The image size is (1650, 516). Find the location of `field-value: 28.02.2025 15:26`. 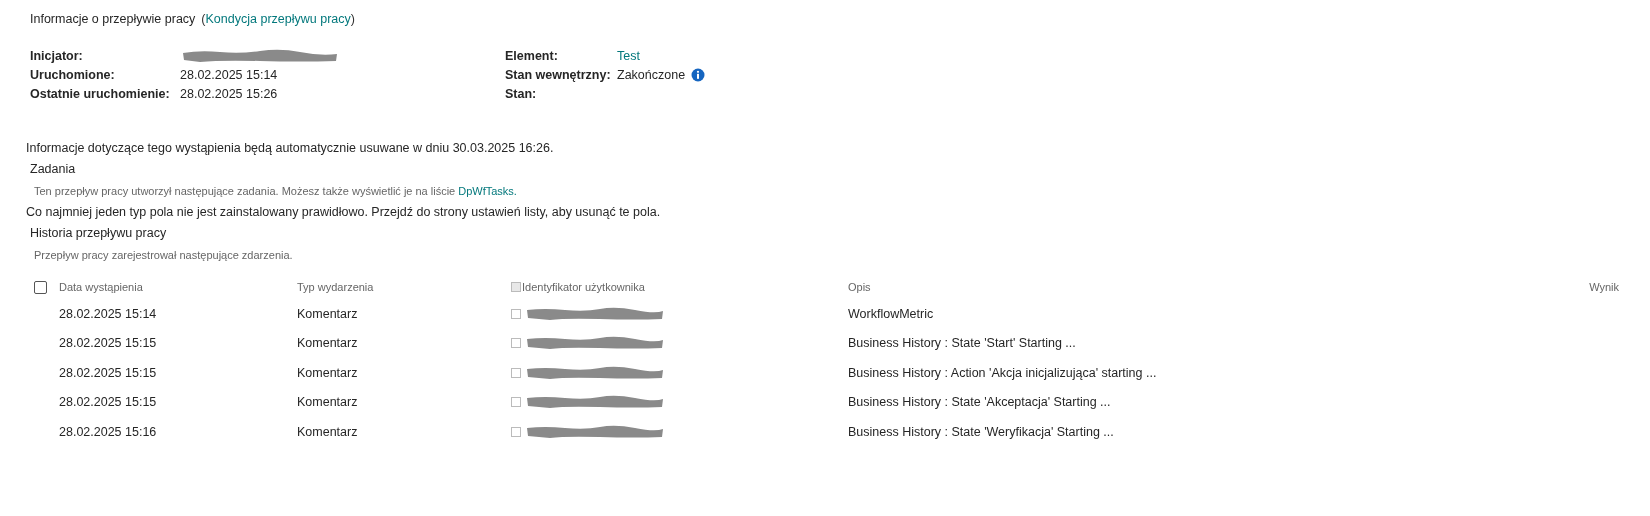

field-value: 28.02.2025 15:26 is located at coordinates (229, 93).